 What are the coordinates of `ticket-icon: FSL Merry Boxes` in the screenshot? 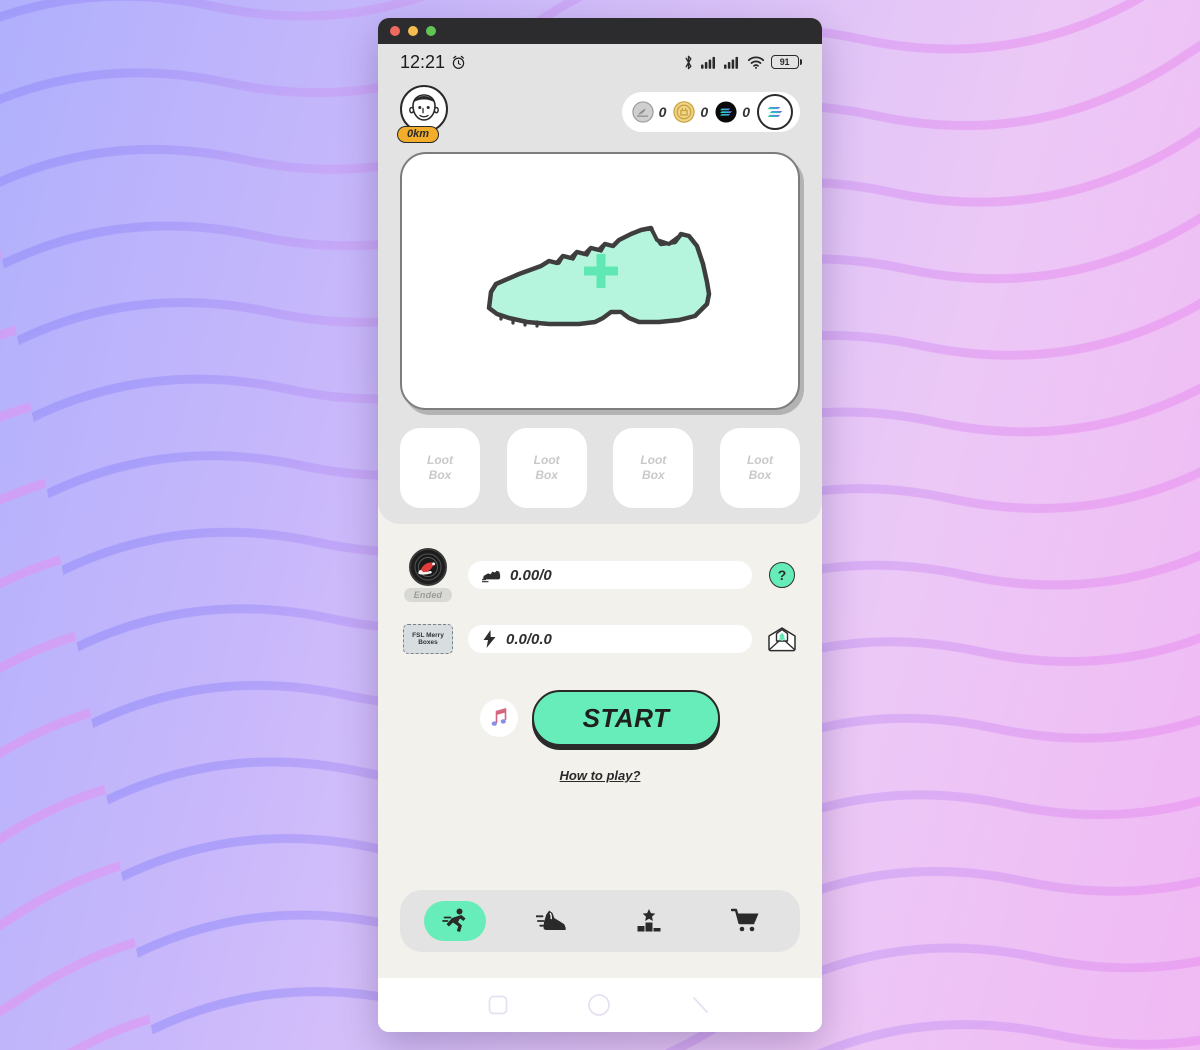 It's located at (428, 639).